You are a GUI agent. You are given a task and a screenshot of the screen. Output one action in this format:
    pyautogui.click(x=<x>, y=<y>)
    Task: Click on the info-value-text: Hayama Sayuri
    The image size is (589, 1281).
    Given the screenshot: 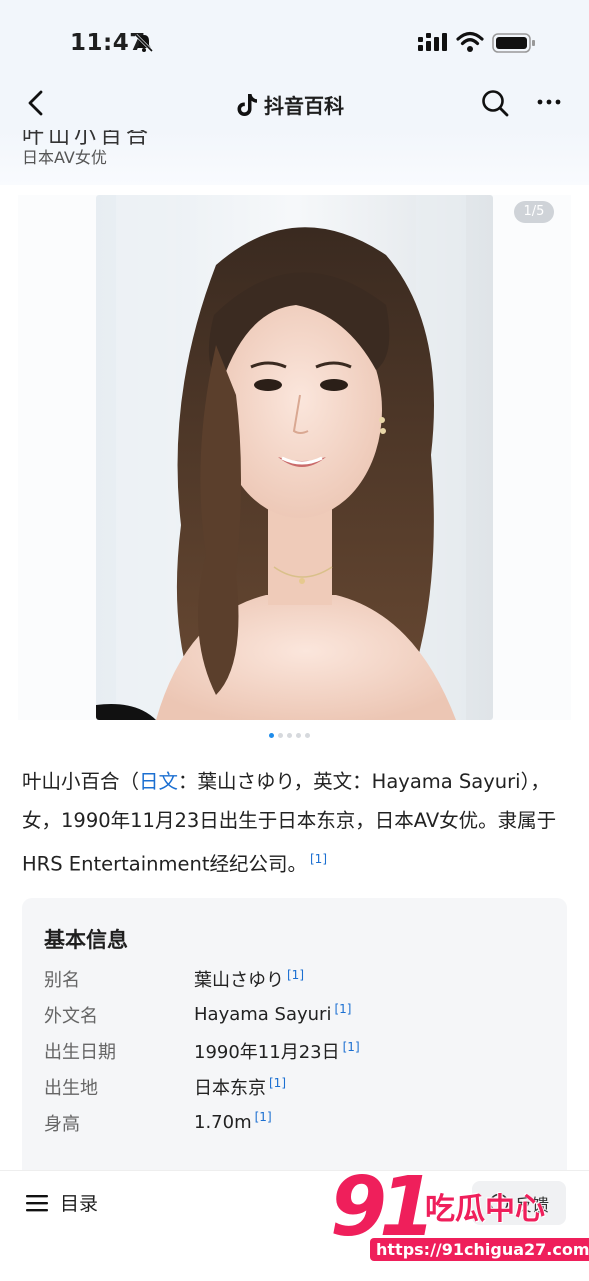 What is the action you would take?
    pyautogui.click(x=263, y=1014)
    